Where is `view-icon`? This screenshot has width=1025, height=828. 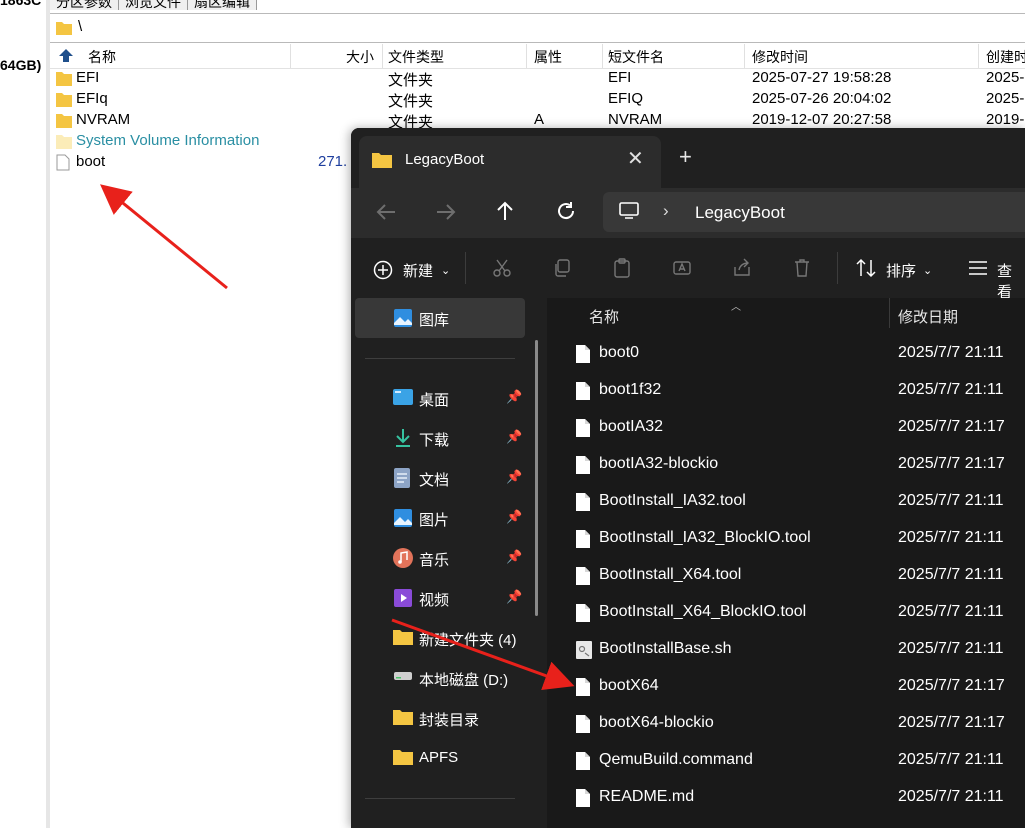 view-icon is located at coordinates (978, 268).